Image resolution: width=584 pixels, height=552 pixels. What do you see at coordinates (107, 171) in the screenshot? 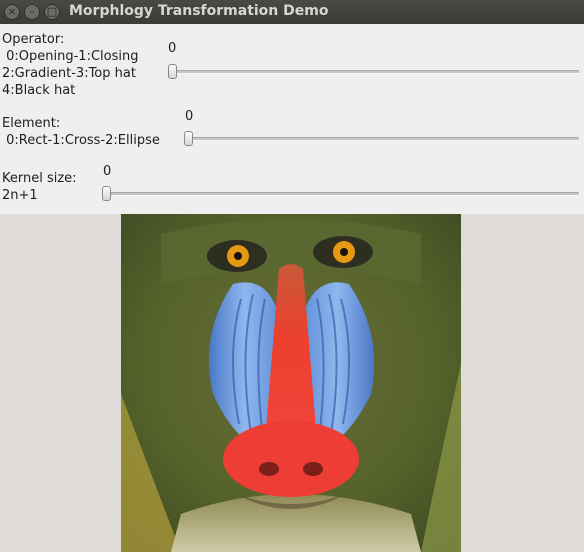
I see `kernel-value: 0` at bounding box center [107, 171].